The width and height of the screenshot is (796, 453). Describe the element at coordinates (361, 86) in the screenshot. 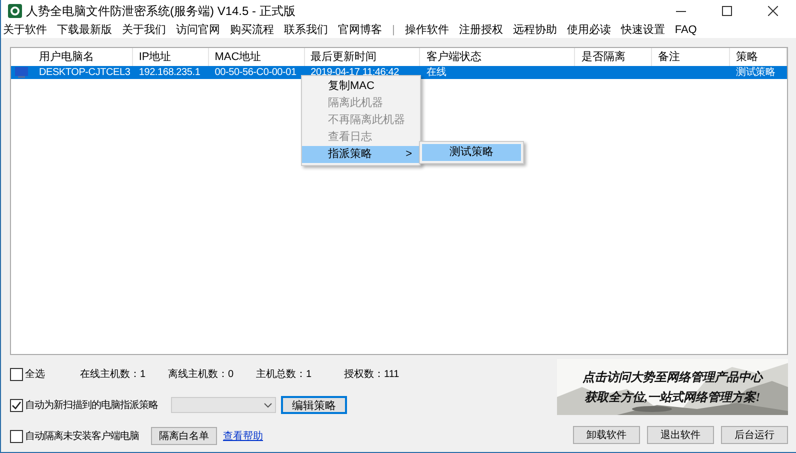

I see `context-menu-item: 复制MAC` at that location.